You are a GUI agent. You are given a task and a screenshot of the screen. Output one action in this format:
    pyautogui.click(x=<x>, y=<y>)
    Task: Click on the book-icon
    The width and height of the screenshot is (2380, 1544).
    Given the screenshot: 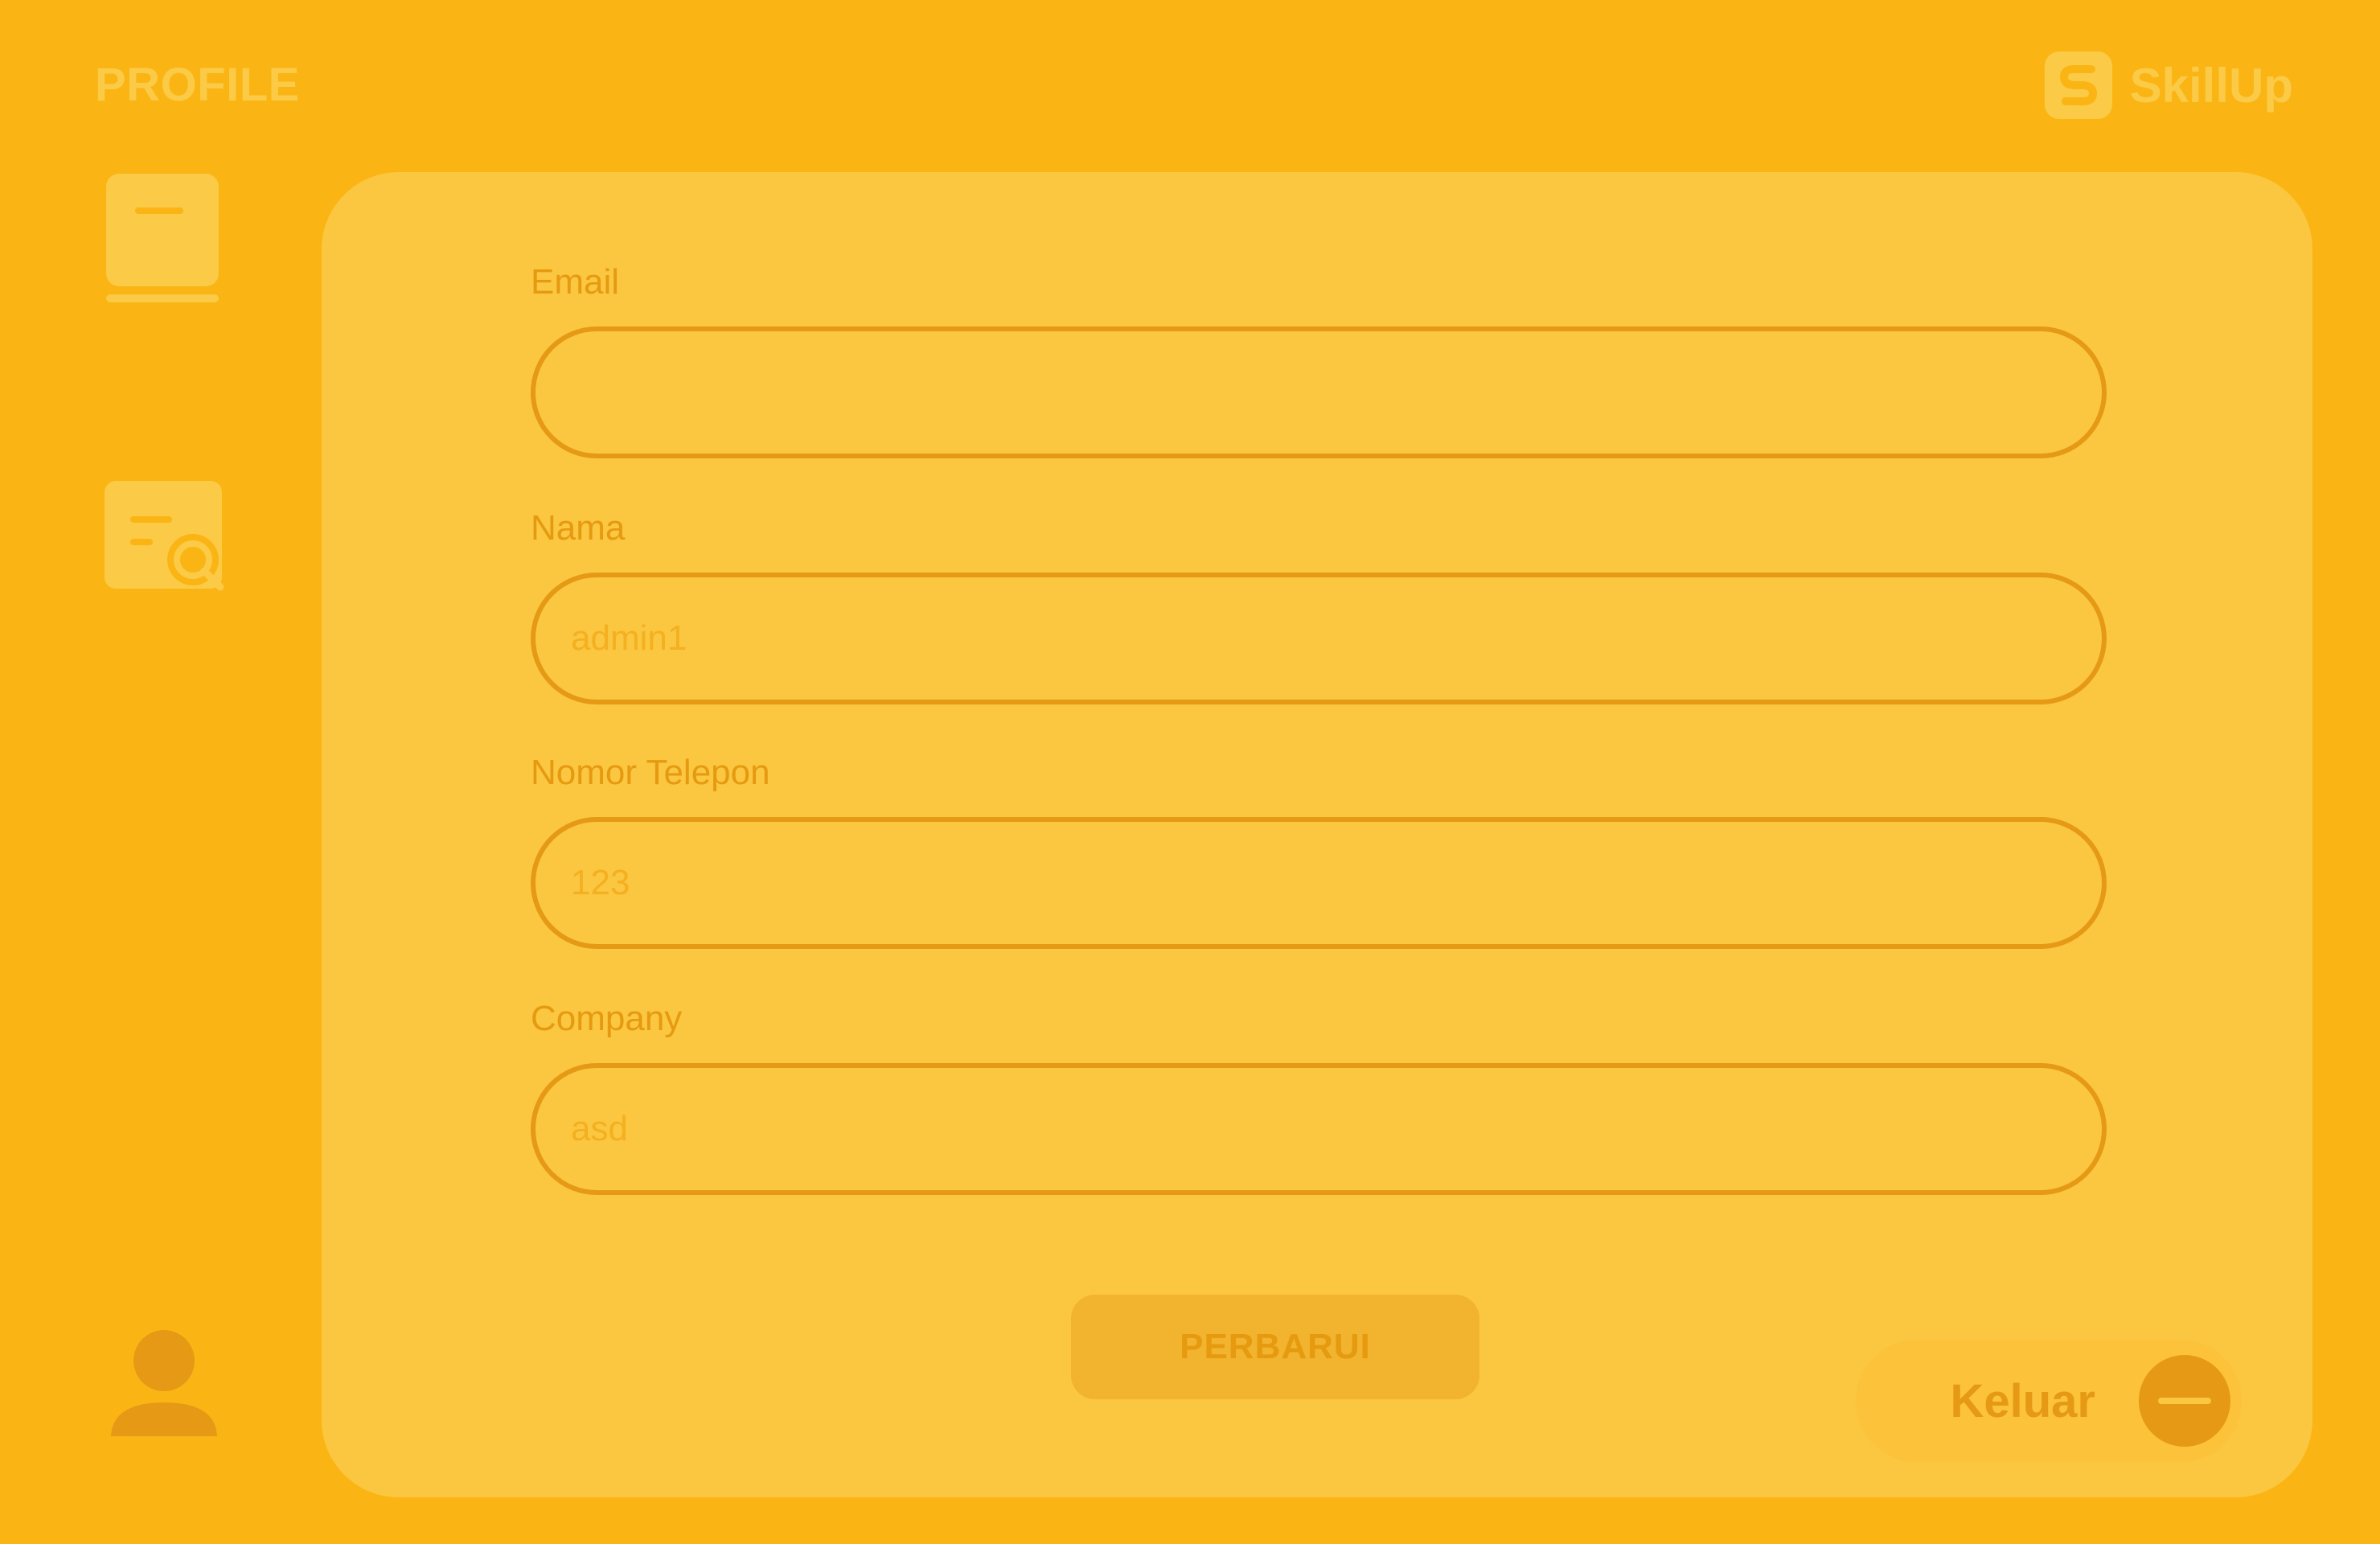 What is the action you would take?
    pyautogui.click(x=162, y=240)
    